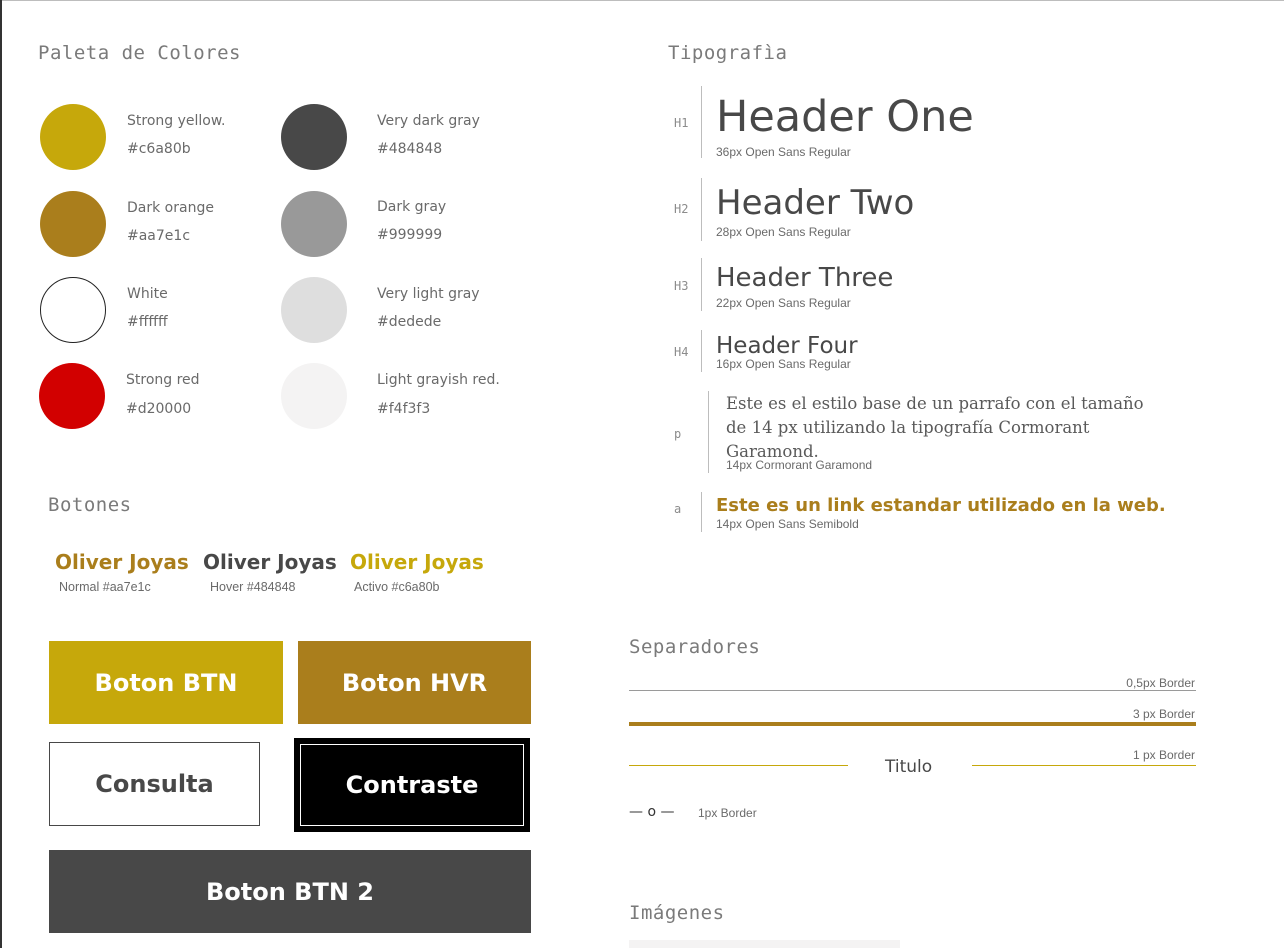 This screenshot has height=948, width=1284. I want to click on type-tag: p, so click(678, 434).